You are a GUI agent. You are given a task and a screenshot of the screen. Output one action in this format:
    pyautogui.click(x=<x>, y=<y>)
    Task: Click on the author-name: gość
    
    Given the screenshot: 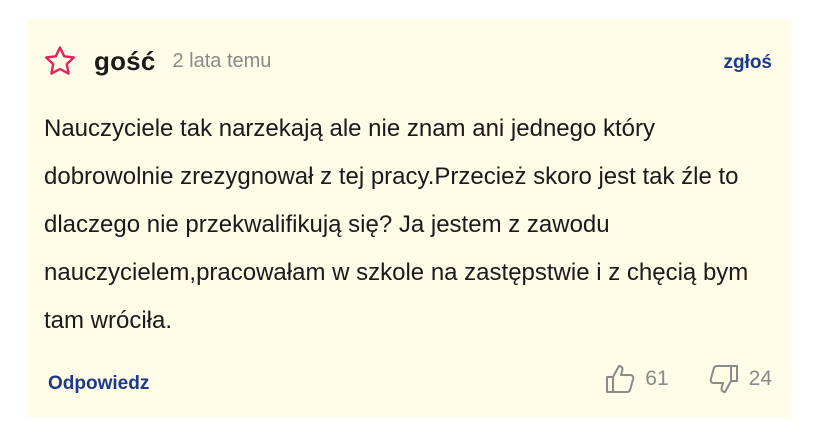 What is the action you would take?
    pyautogui.click(x=125, y=60)
    